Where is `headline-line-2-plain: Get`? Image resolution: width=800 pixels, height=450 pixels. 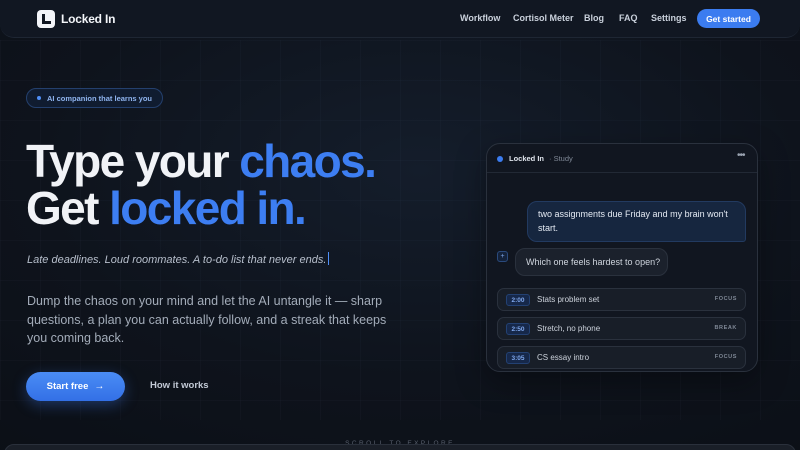 headline-line-2-plain: Get is located at coordinates (68, 208).